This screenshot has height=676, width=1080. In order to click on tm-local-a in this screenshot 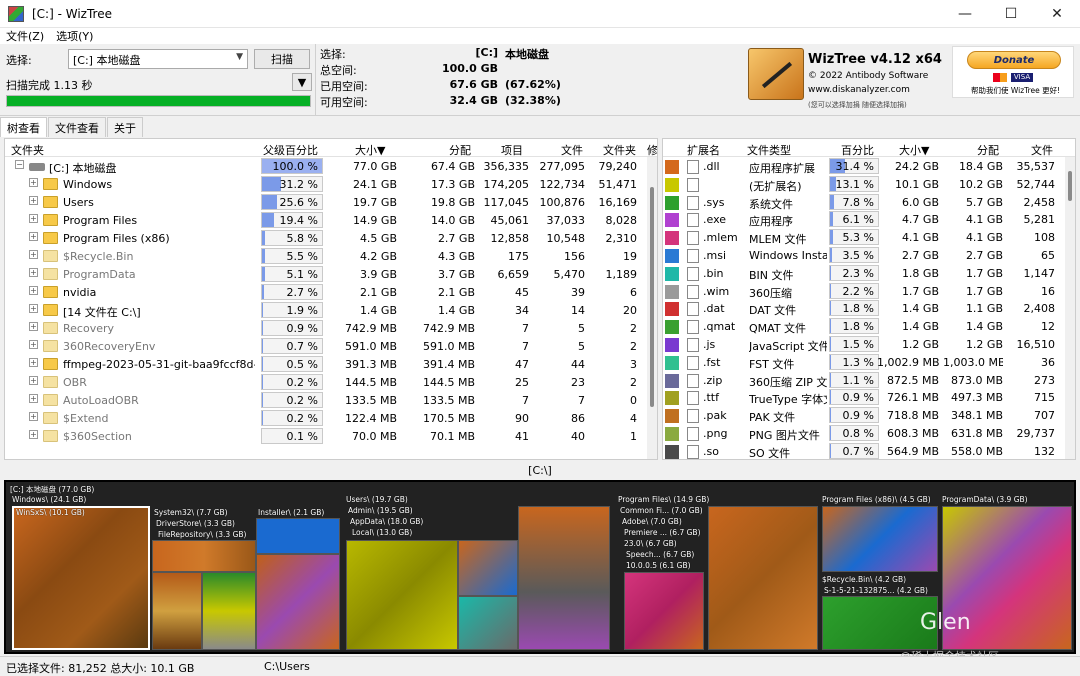, I will do `click(402, 595)`.